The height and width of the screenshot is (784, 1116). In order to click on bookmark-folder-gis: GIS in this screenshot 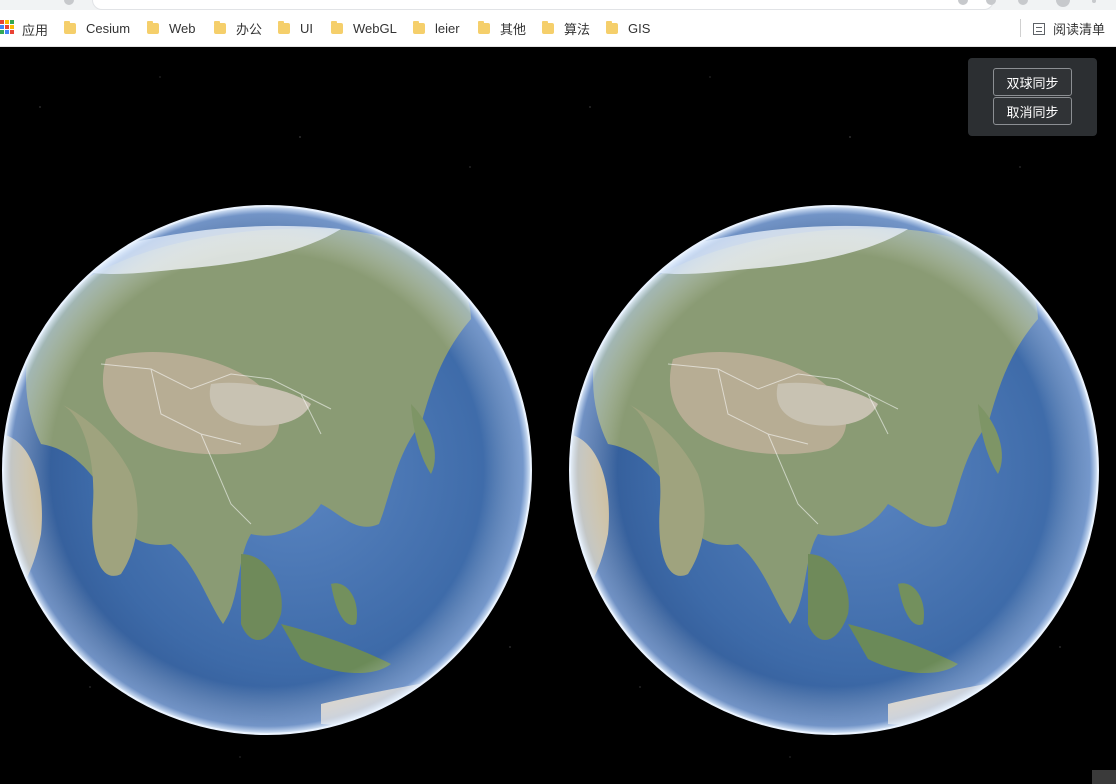, I will do `click(628, 28)`.